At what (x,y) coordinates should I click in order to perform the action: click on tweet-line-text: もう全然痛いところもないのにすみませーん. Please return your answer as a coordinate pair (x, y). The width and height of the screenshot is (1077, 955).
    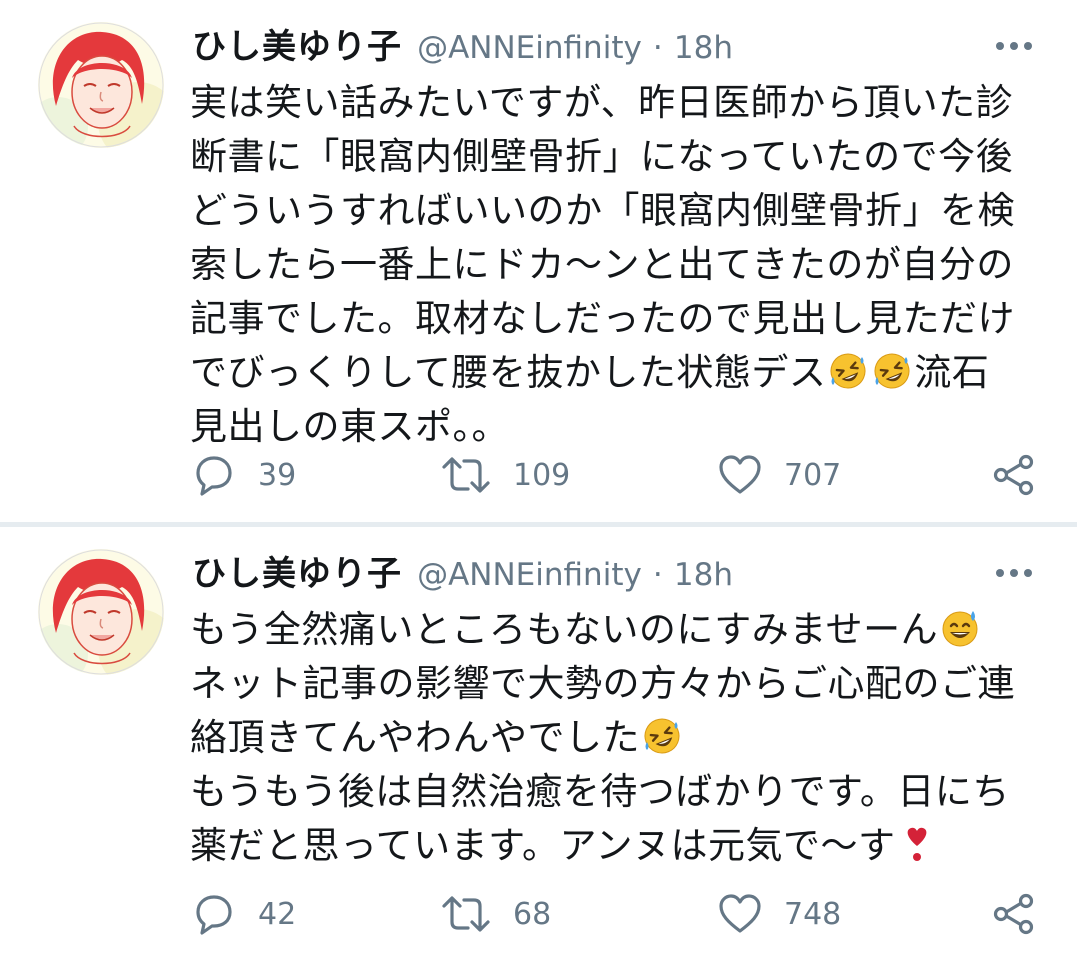
    Looking at the image, I should click on (564, 629).